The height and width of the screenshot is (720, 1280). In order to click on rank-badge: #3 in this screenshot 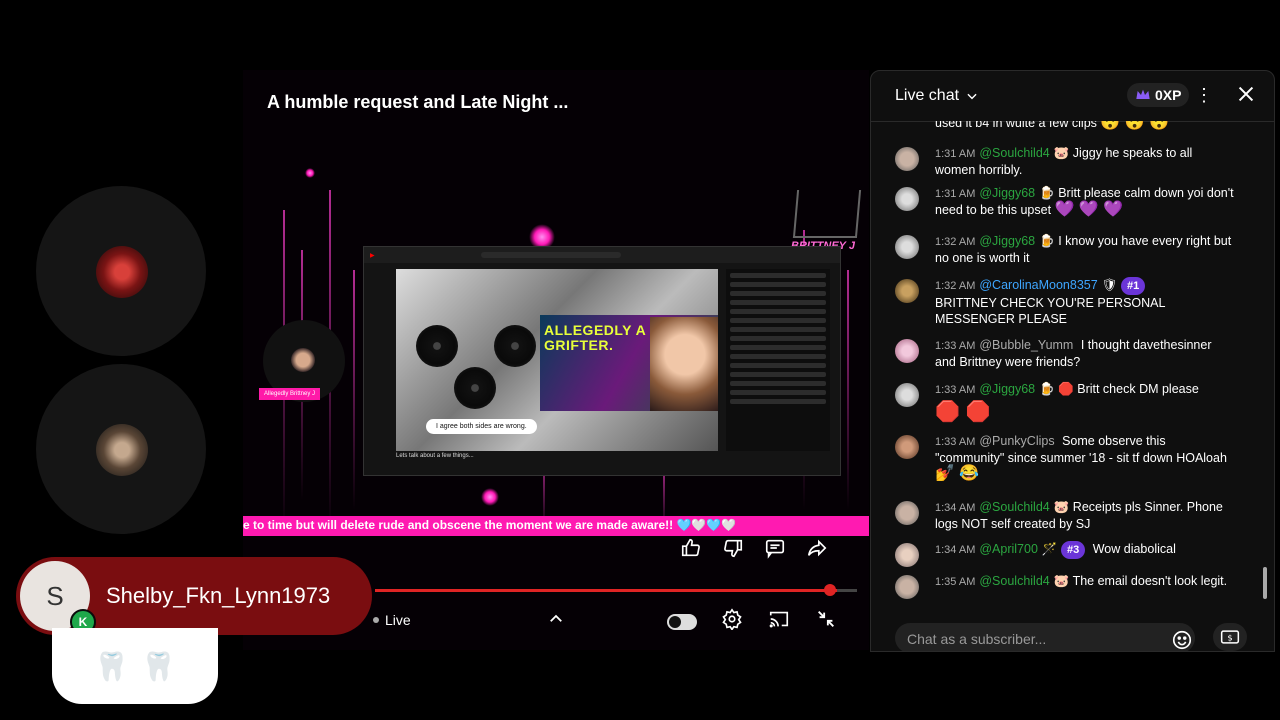, I will do `click(1073, 550)`.